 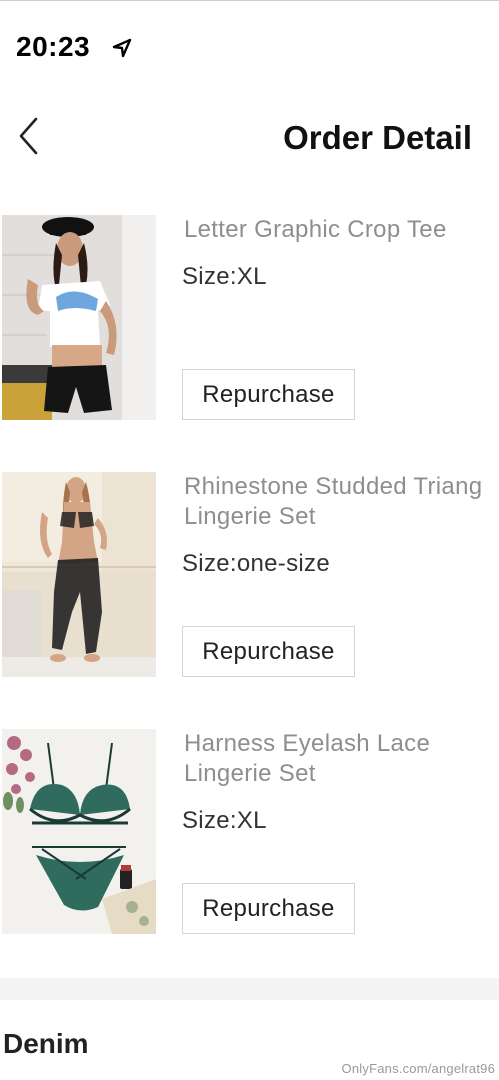 I want to click on section-title: Denim, so click(x=46, y=1043).